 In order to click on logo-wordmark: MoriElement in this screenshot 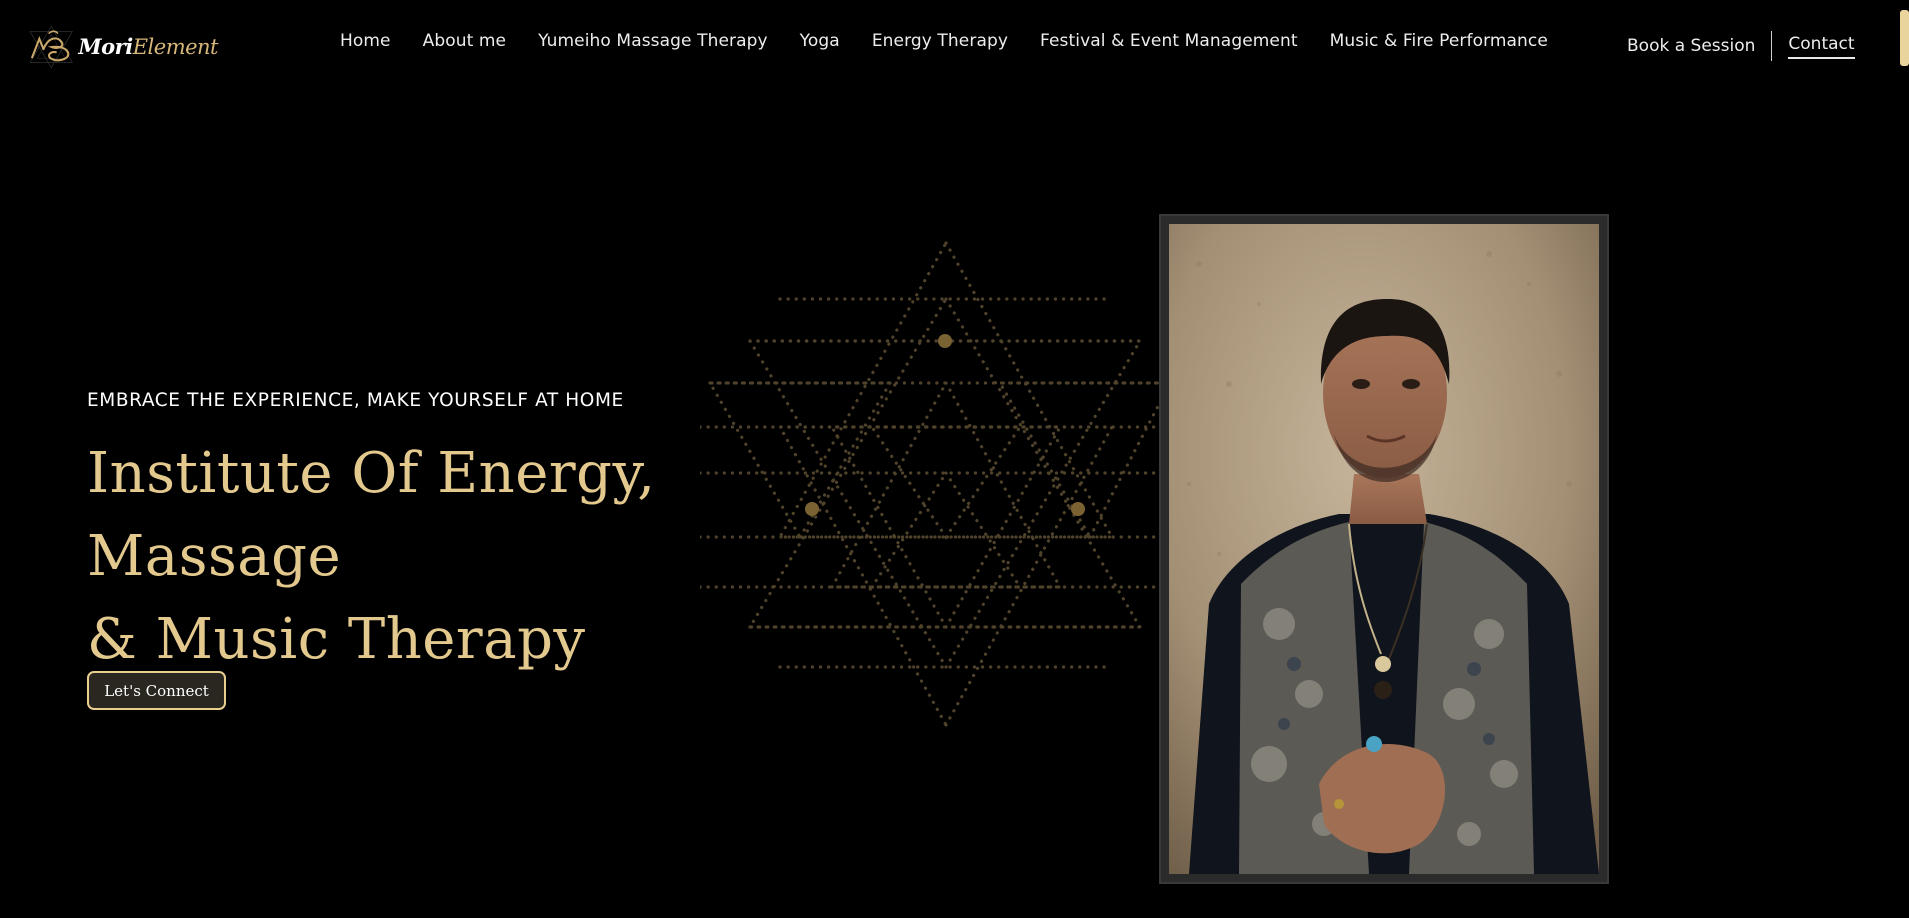, I will do `click(148, 46)`.